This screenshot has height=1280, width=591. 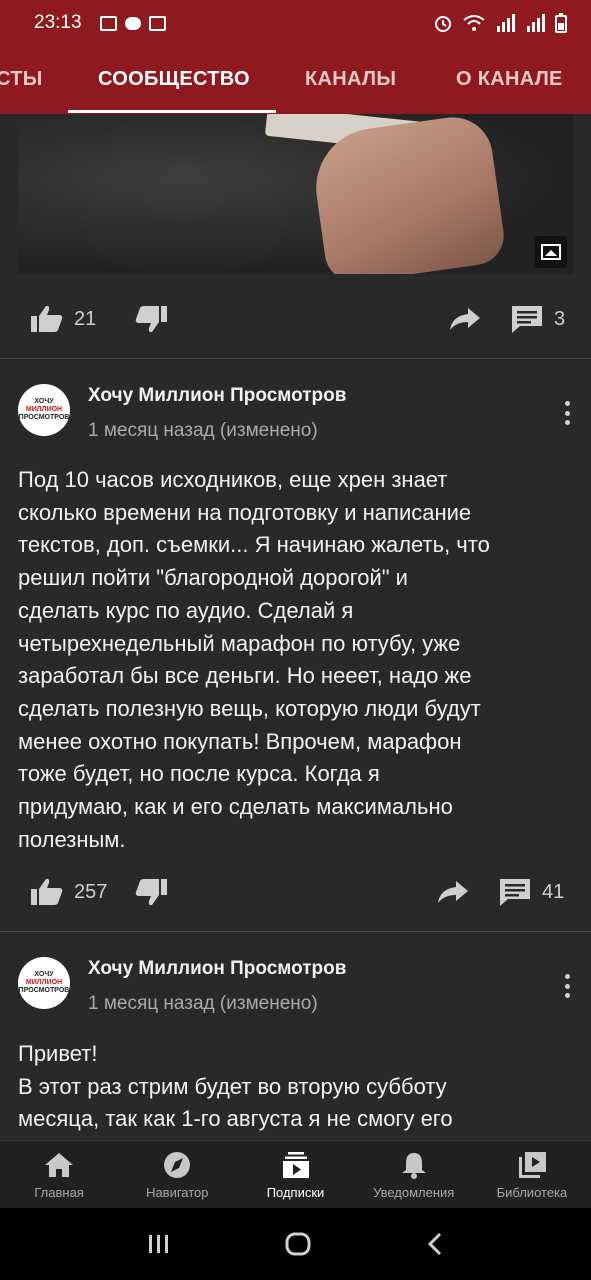 What do you see at coordinates (91, 891) in the screenshot?
I see `like-count: 257` at bounding box center [91, 891].